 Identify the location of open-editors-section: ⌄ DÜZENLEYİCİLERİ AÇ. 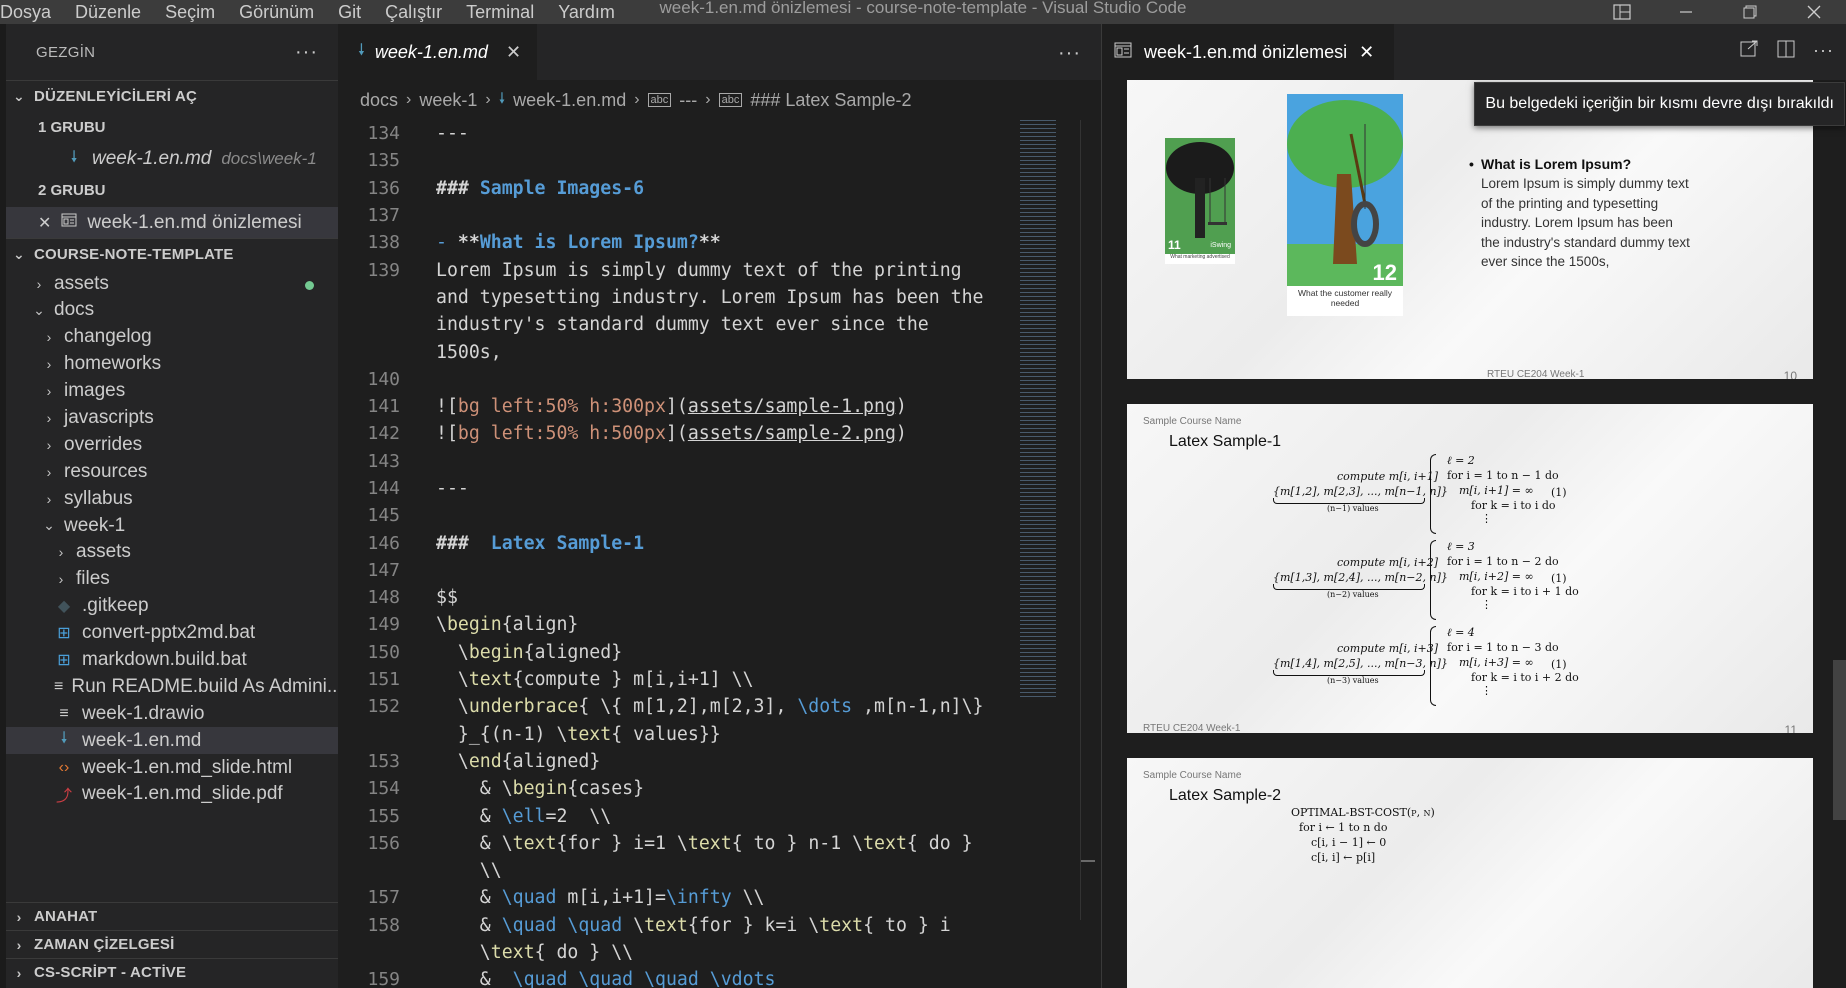
(172, 96).